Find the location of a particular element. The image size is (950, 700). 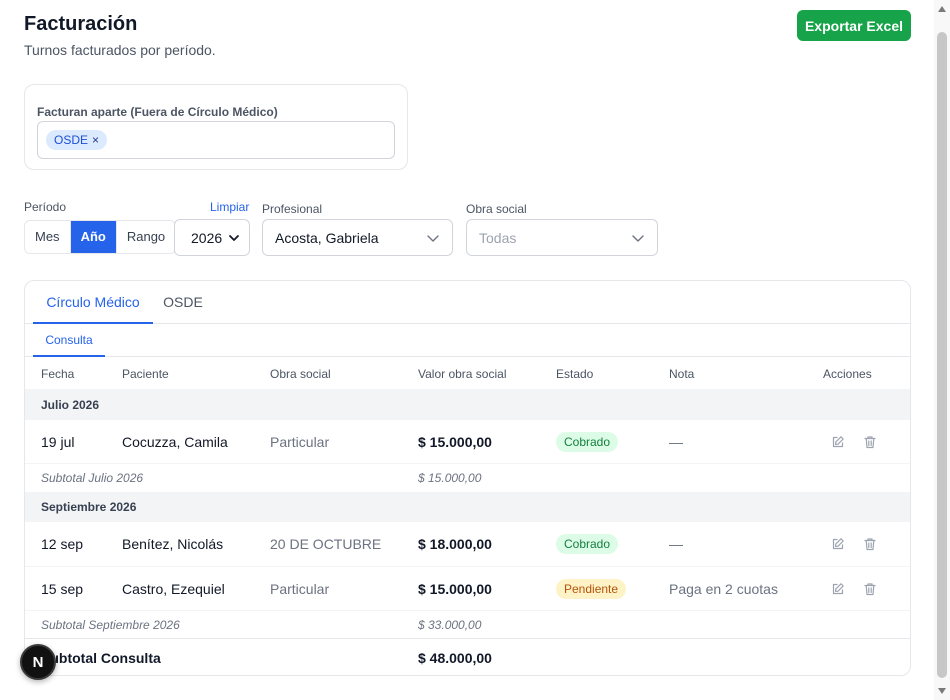

year-select: 2026 is located at coordinates (212, 237).